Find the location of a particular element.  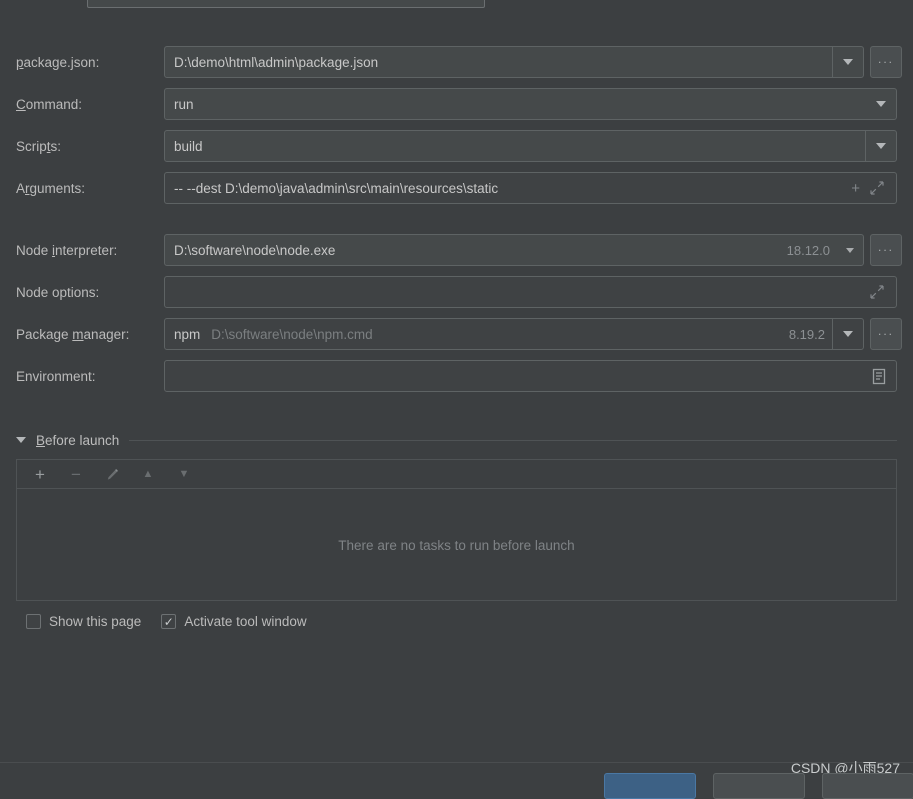

form-row-node-options: Node options: is located at coordinates (456, 297).